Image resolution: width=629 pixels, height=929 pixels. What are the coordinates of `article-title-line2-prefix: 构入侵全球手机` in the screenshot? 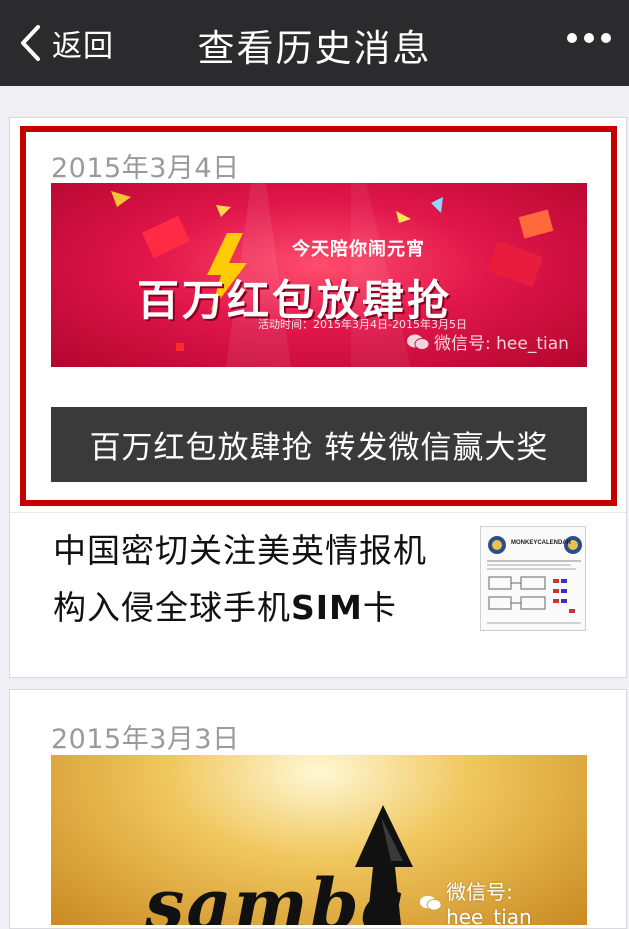 It's located at (172, 607).